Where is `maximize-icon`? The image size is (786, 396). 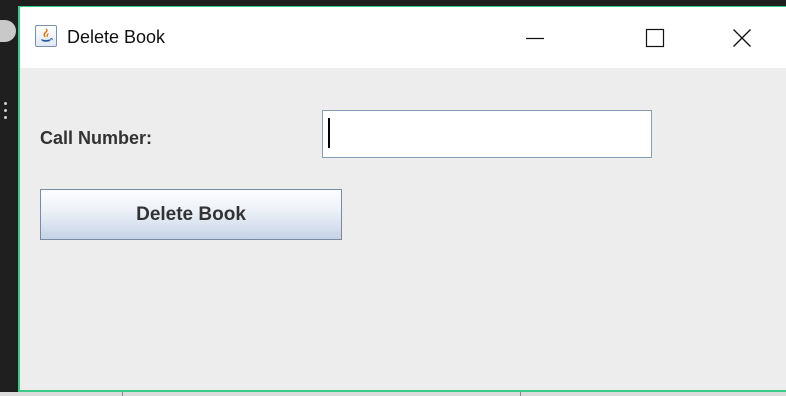 maximize-icon is located at coordinates (655, 37).